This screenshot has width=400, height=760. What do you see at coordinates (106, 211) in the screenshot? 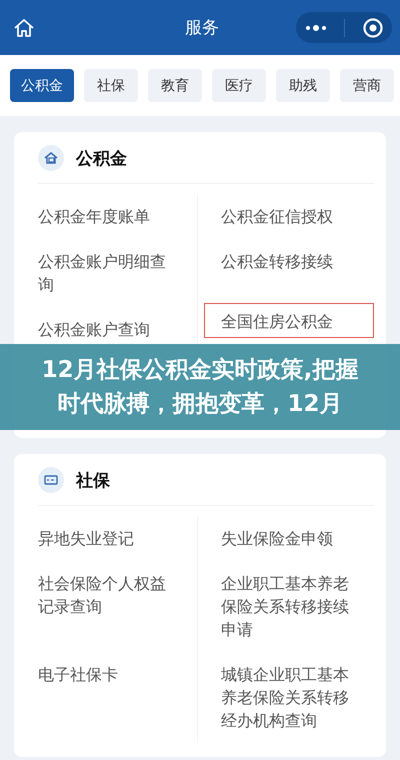
I see `service-link: 公积金年度账单` at bounding box center [106, 211].